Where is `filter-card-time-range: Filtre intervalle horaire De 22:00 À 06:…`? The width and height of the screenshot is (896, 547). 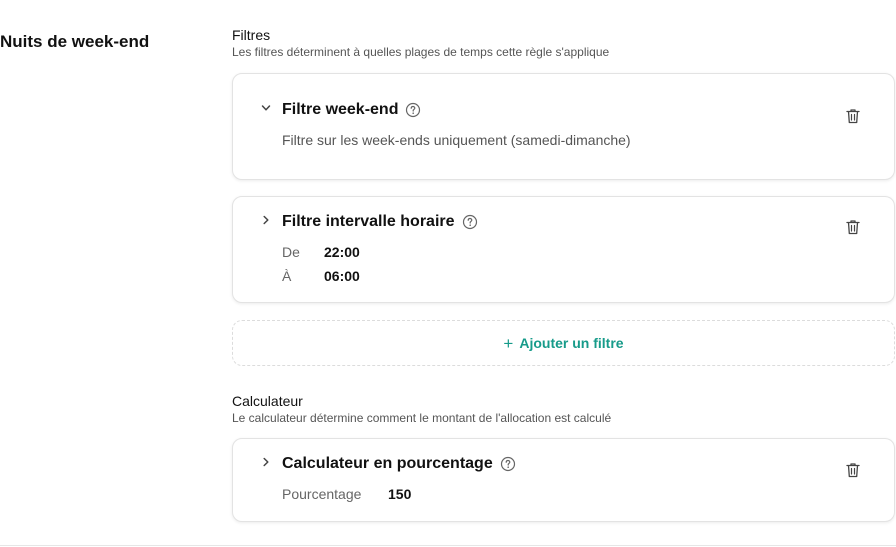
filter-card-time-range: Filtre intervalle horaire De 22:00 À 06:… is located at coordinates (563, 249).